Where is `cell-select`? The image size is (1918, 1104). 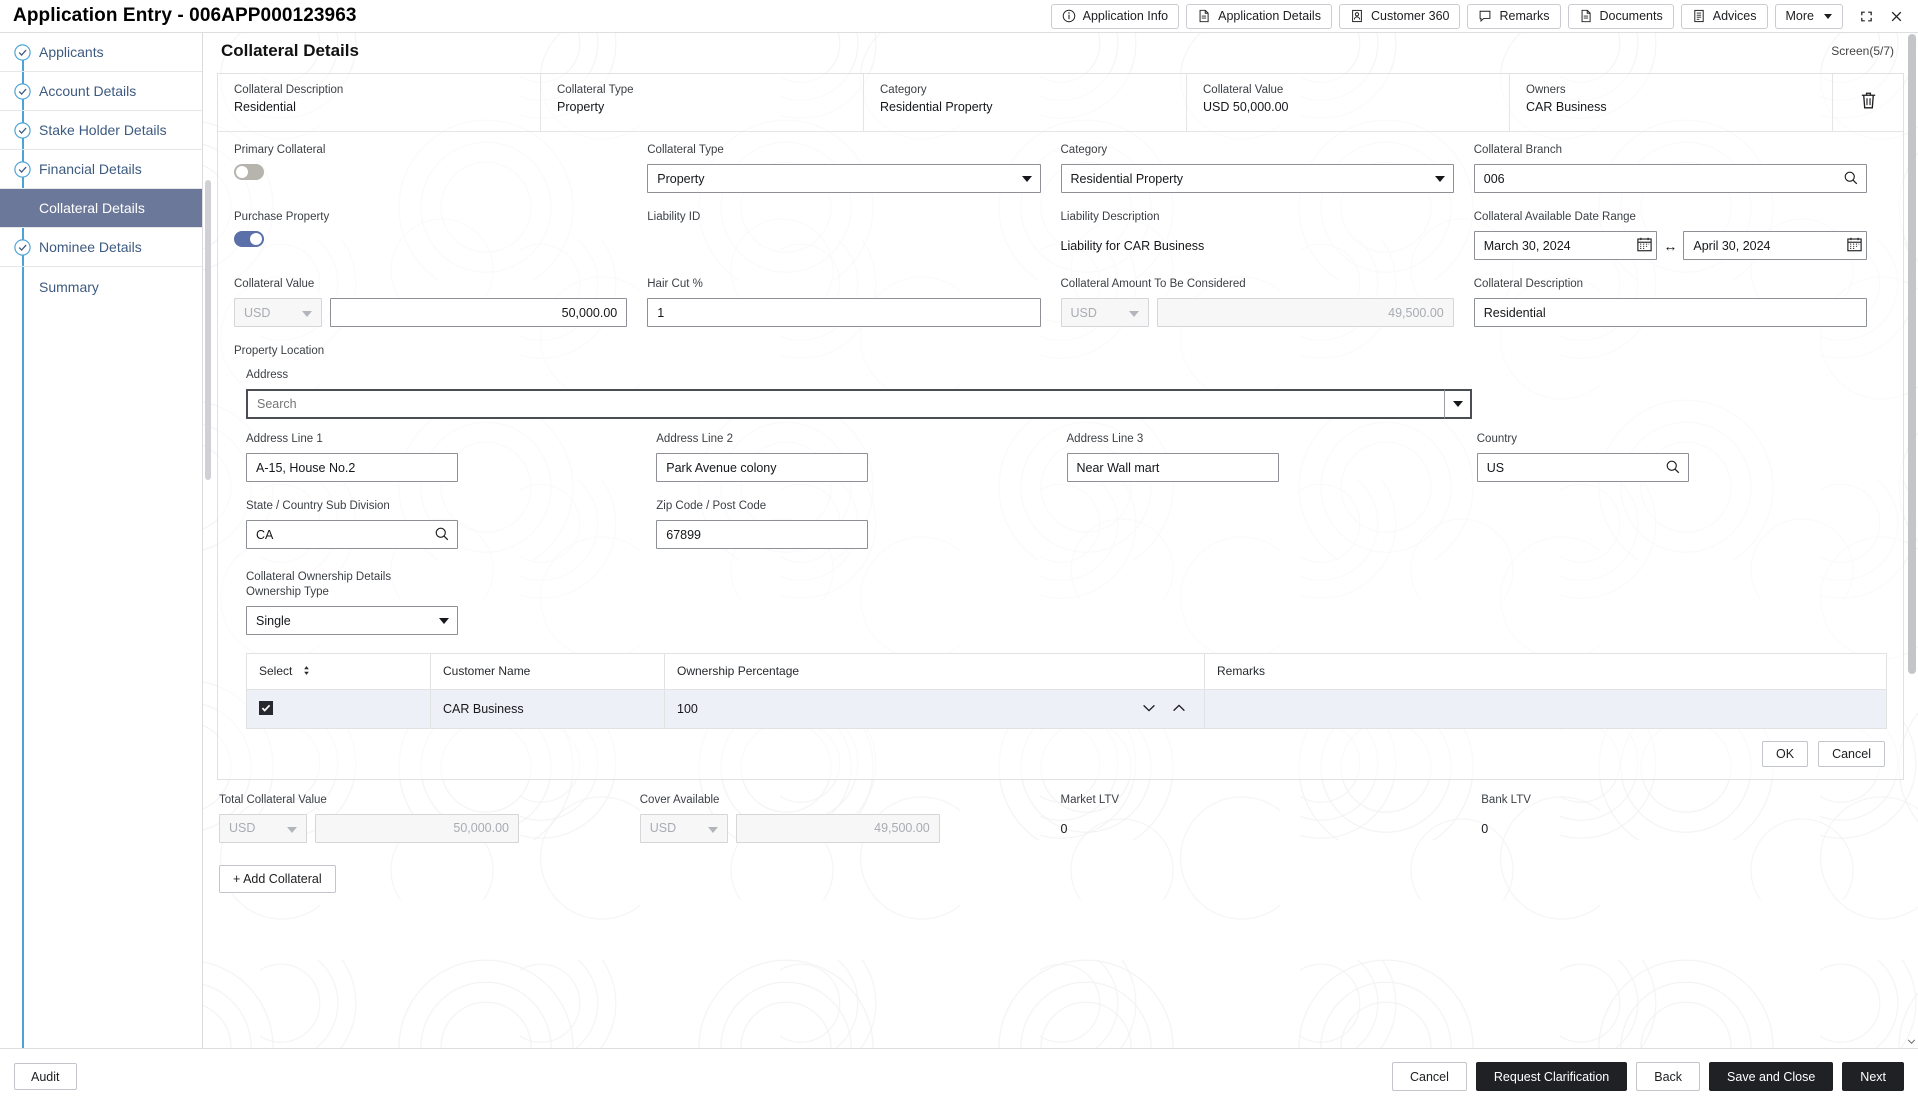
cell-select is located at coordinates (338, 708).